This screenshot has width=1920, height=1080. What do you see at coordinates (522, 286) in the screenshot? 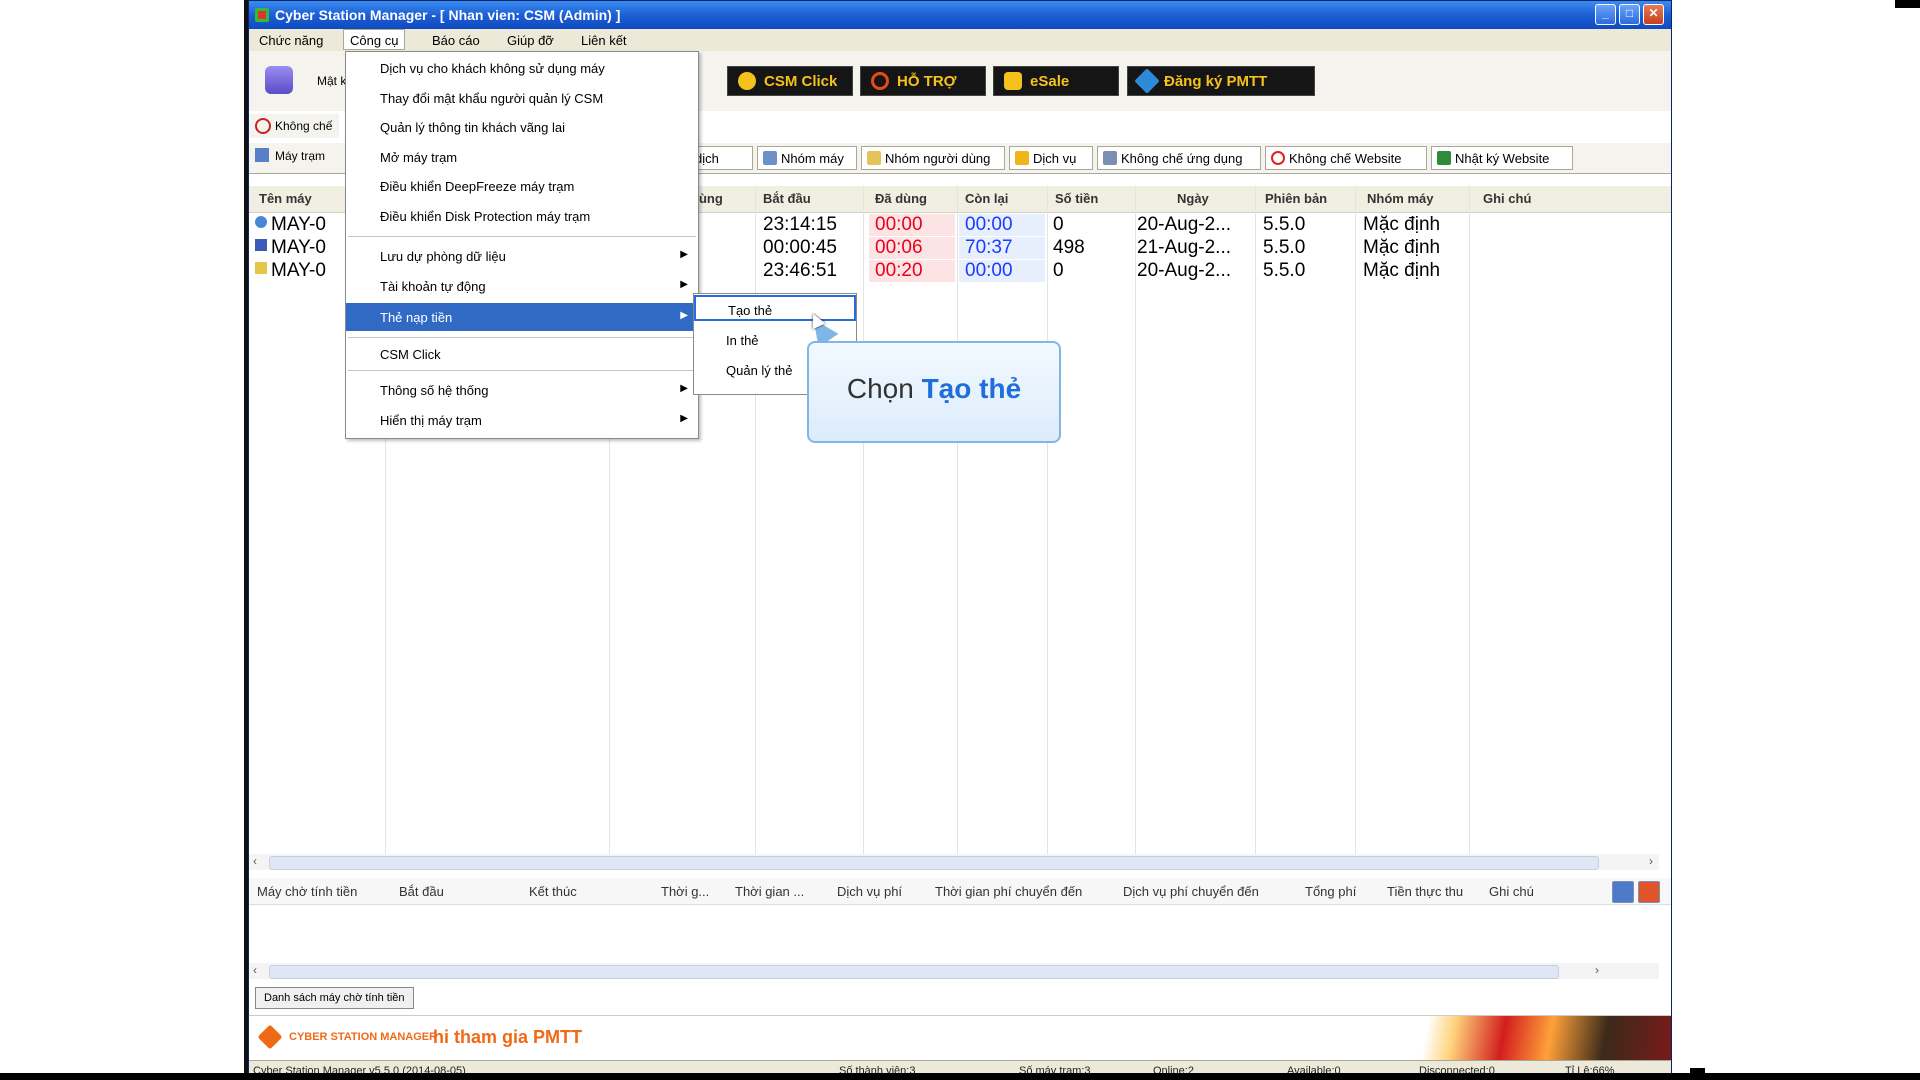
I see `menu-item-tai-khoan-tu-dong: Tài khoản tự động ▶` at bounding box center [522, 286].